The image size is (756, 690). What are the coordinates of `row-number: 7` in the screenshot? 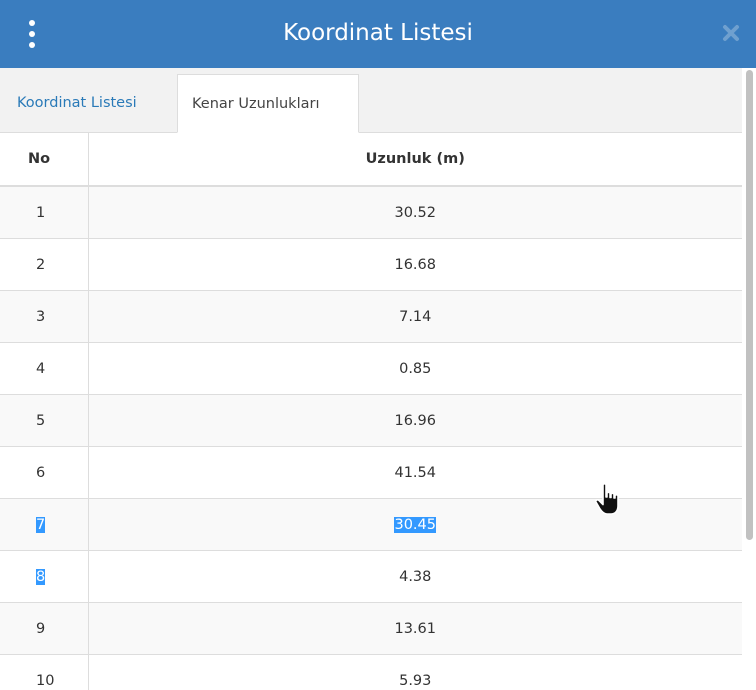 It's located at (41, 524).